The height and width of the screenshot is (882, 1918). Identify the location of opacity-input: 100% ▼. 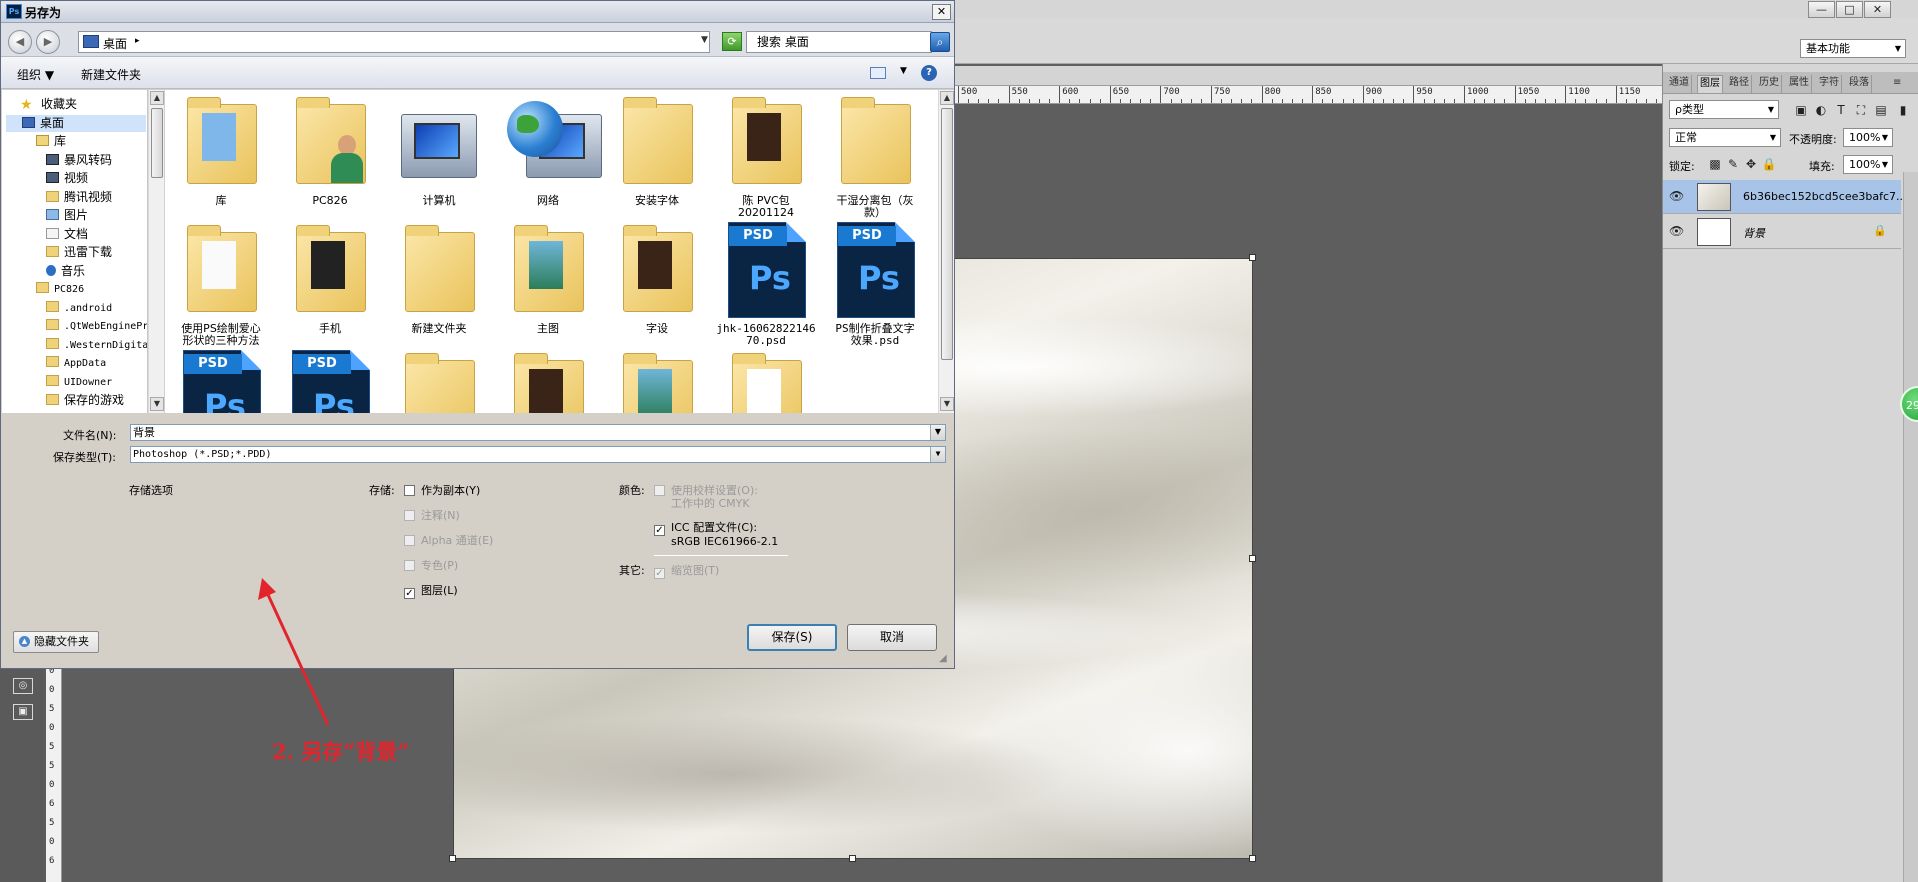
(1868, 137).